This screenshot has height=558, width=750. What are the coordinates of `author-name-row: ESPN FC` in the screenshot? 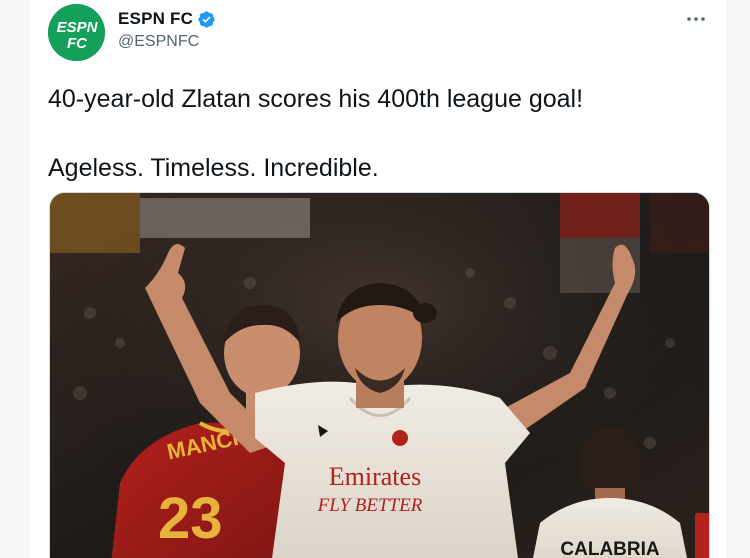 It's located at (167, 19).